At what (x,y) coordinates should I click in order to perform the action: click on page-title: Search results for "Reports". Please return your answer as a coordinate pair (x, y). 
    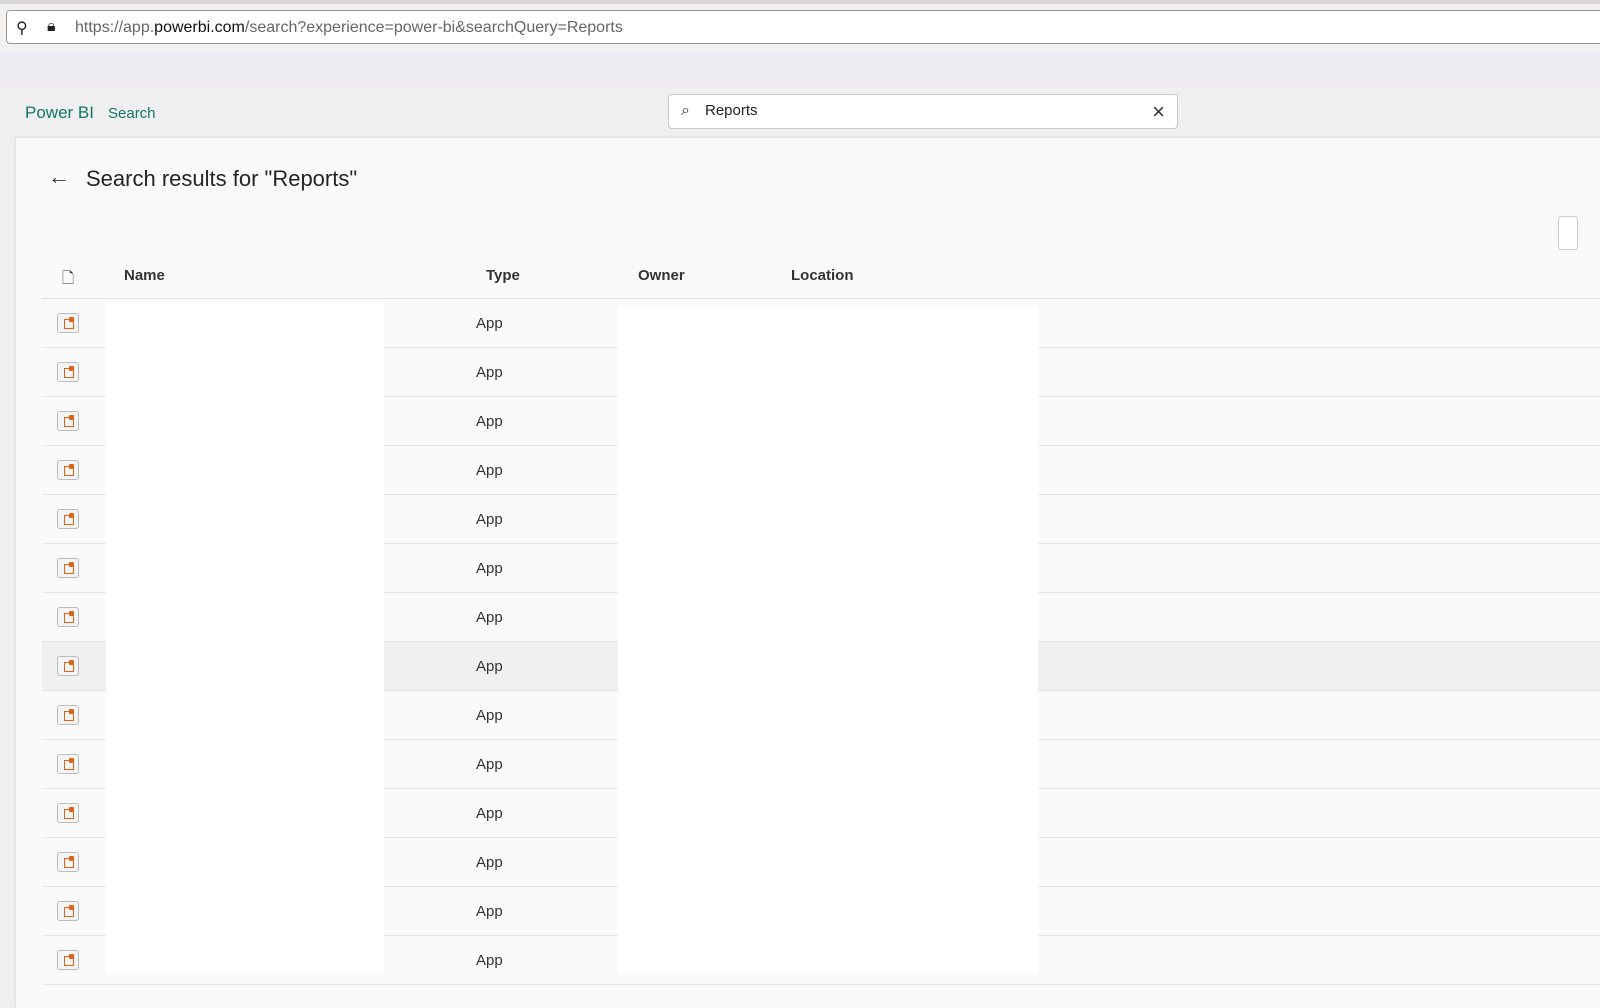
    Looking at the image, I should click on (222, 178).